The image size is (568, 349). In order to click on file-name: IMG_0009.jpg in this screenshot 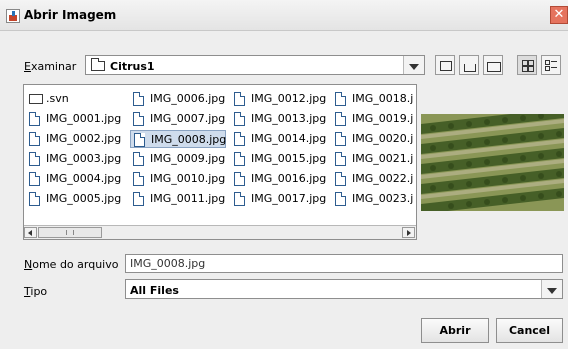, I will do `click(188, 158)`.